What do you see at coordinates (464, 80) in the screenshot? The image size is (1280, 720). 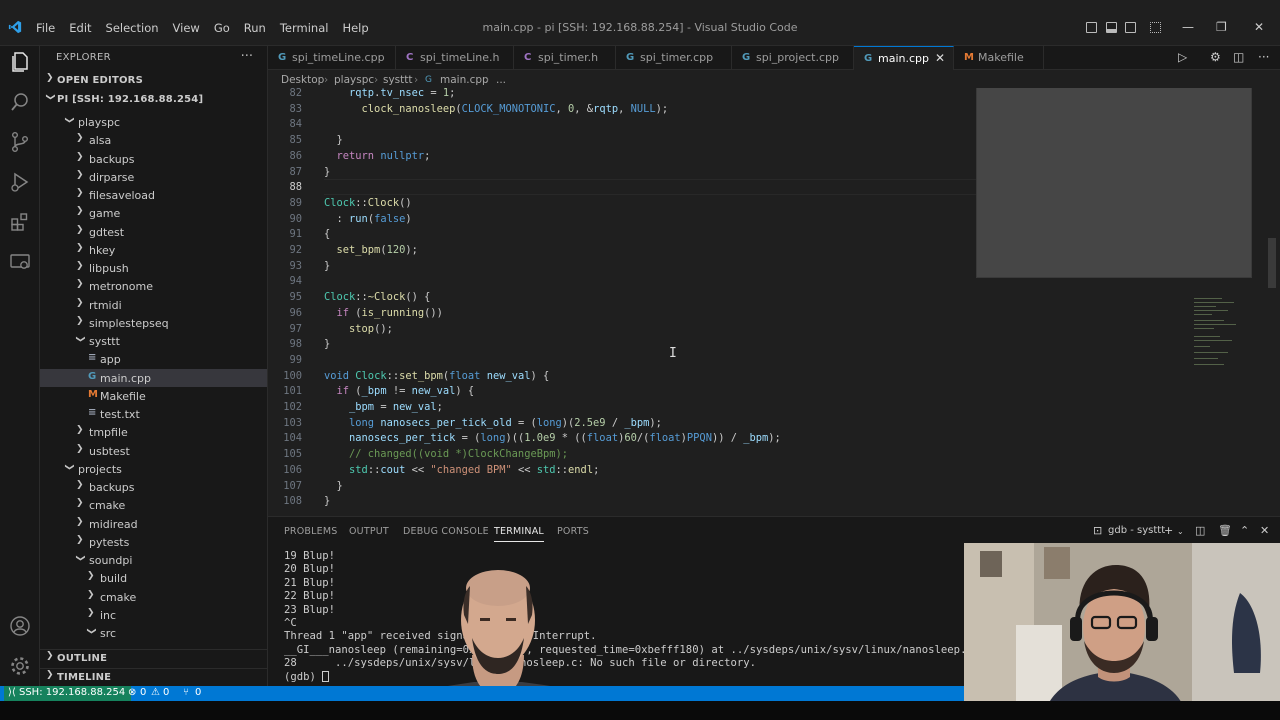 I see `breadcrumb-file: main.cpp` at bounding box center [464, 80].